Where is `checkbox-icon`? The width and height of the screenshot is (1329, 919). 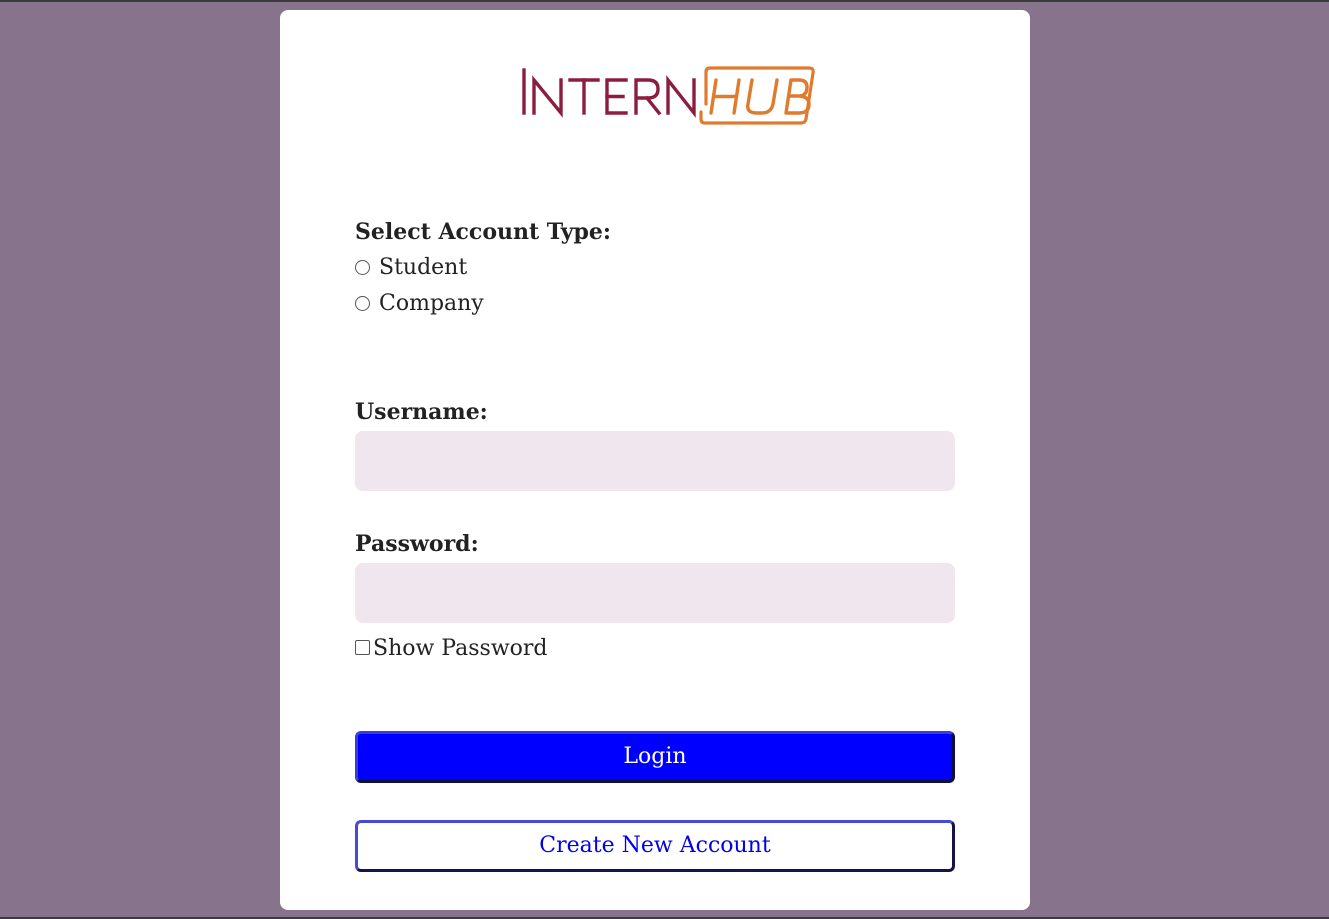
checkbox-icon is located at coordinates (362, 647).